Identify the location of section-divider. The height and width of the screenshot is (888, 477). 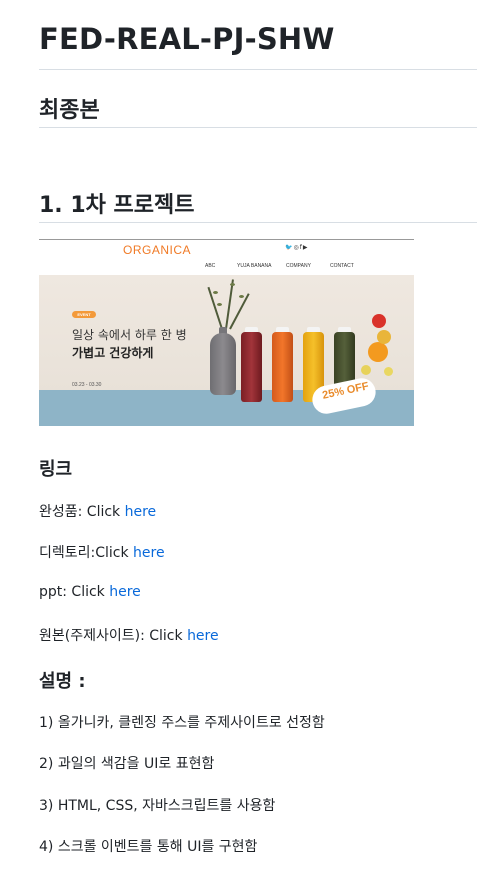
(258, 222).